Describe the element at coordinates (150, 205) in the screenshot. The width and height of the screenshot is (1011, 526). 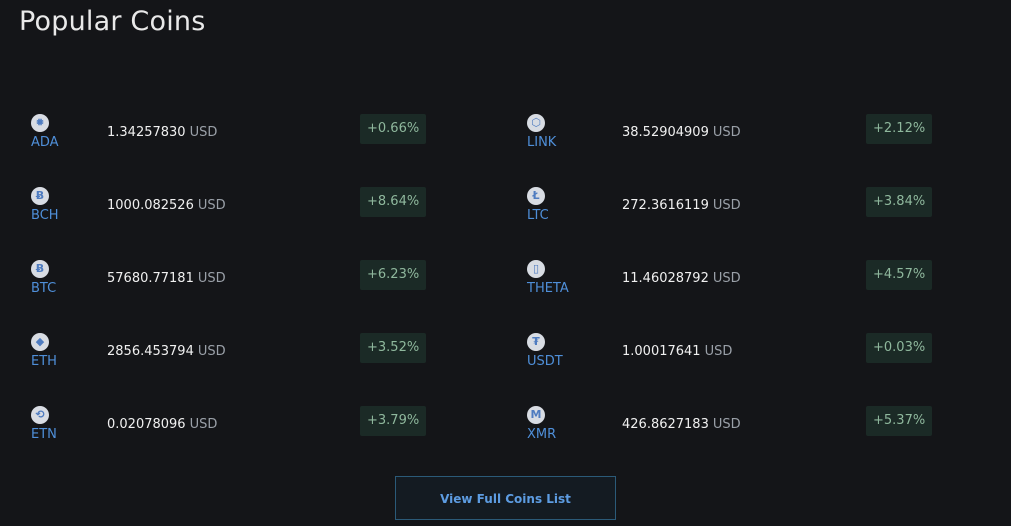
I see `price-value: 1000.082526` at that location.